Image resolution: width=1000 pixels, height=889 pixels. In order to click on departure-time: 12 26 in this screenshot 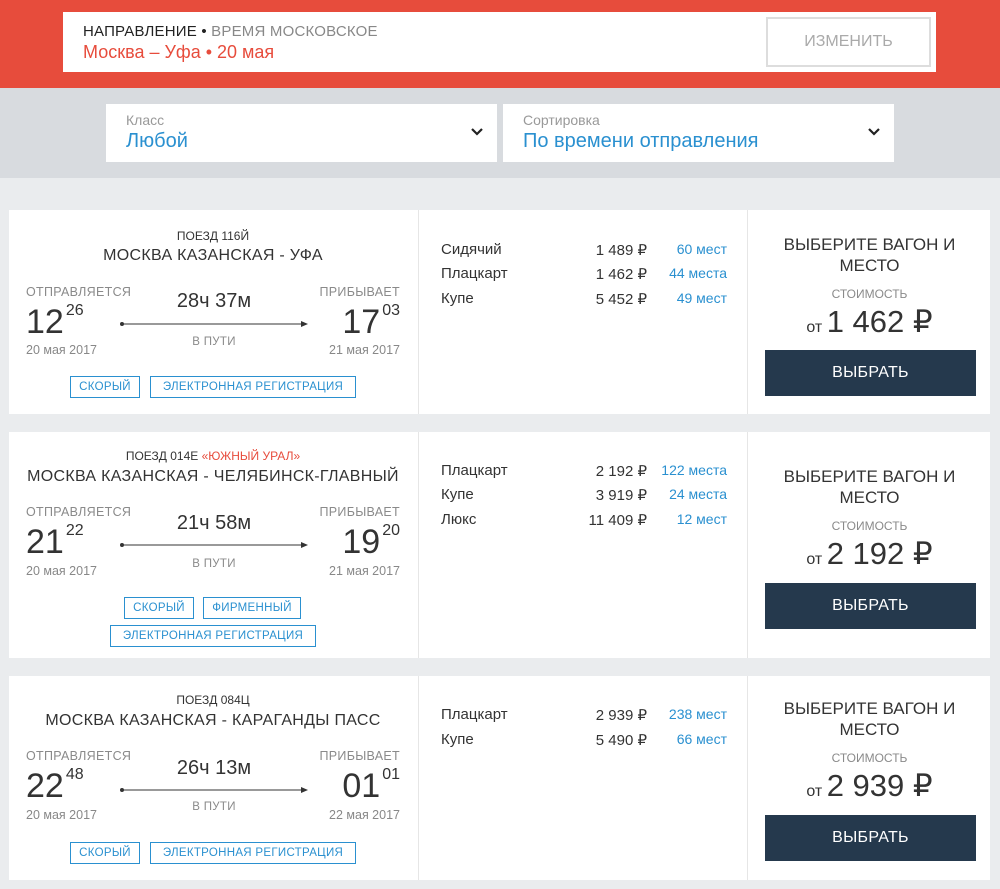, I will do `click(55, 321)`.